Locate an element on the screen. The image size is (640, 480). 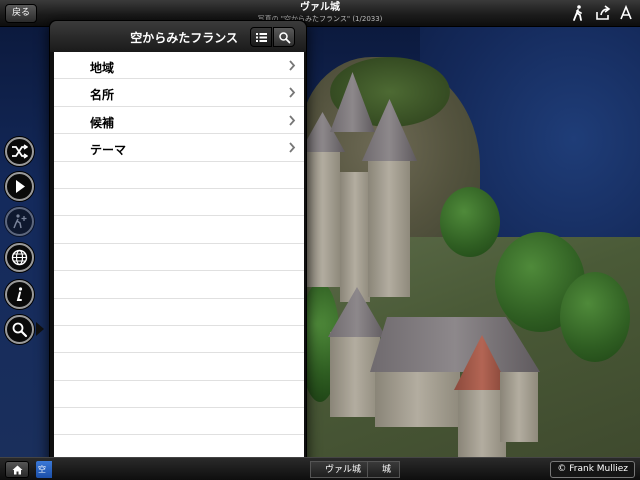
home-button is located at coordinates (17, 469).